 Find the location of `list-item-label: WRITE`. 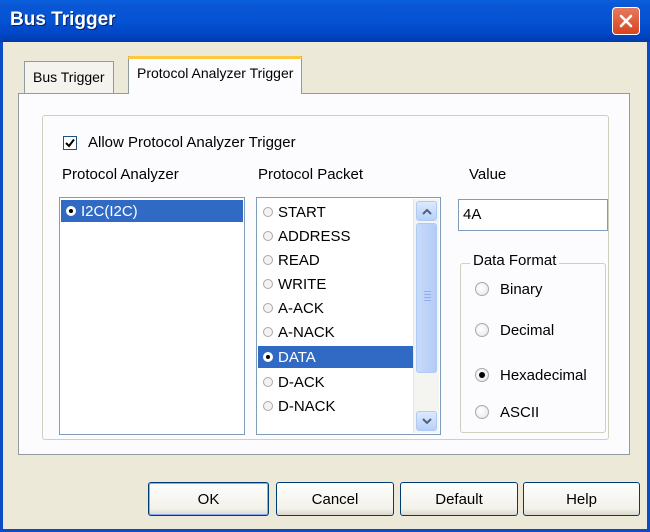

list-item-label: WRITE is located at coordinates (302, 284).